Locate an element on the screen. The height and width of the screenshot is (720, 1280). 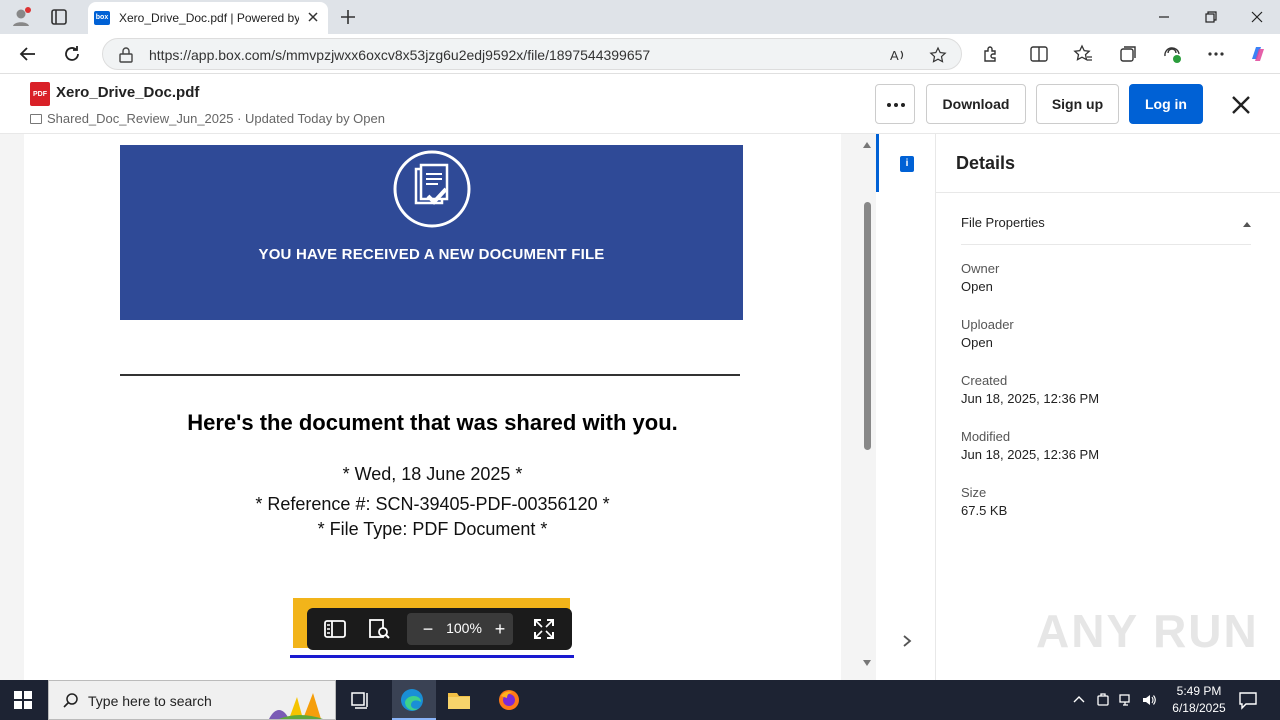
clock-date: 6/18/2025 is located at coordinates (1199, 708).